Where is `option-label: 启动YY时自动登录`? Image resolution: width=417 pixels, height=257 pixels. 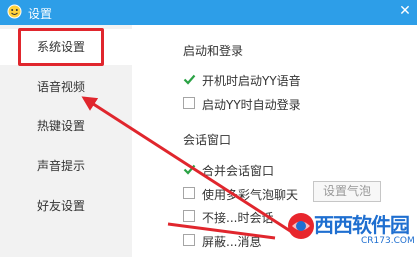
option-label: 启动YY时自动登录 is located at coordinates (251, 105).